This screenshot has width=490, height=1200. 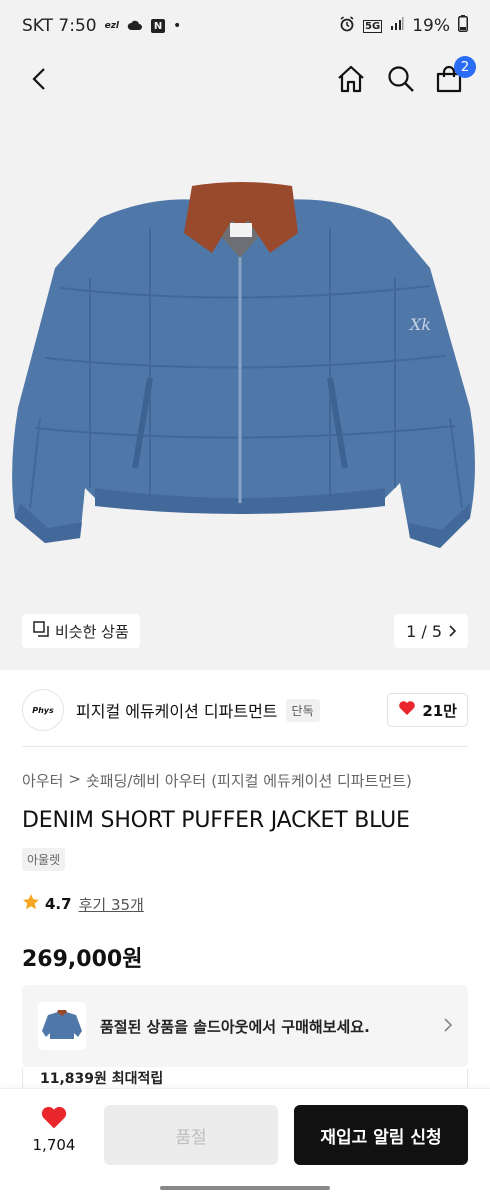 What do you see at coordinates (41, 631) in the screenshot?
I see `similar-icon` at bounding box center [41, 631].